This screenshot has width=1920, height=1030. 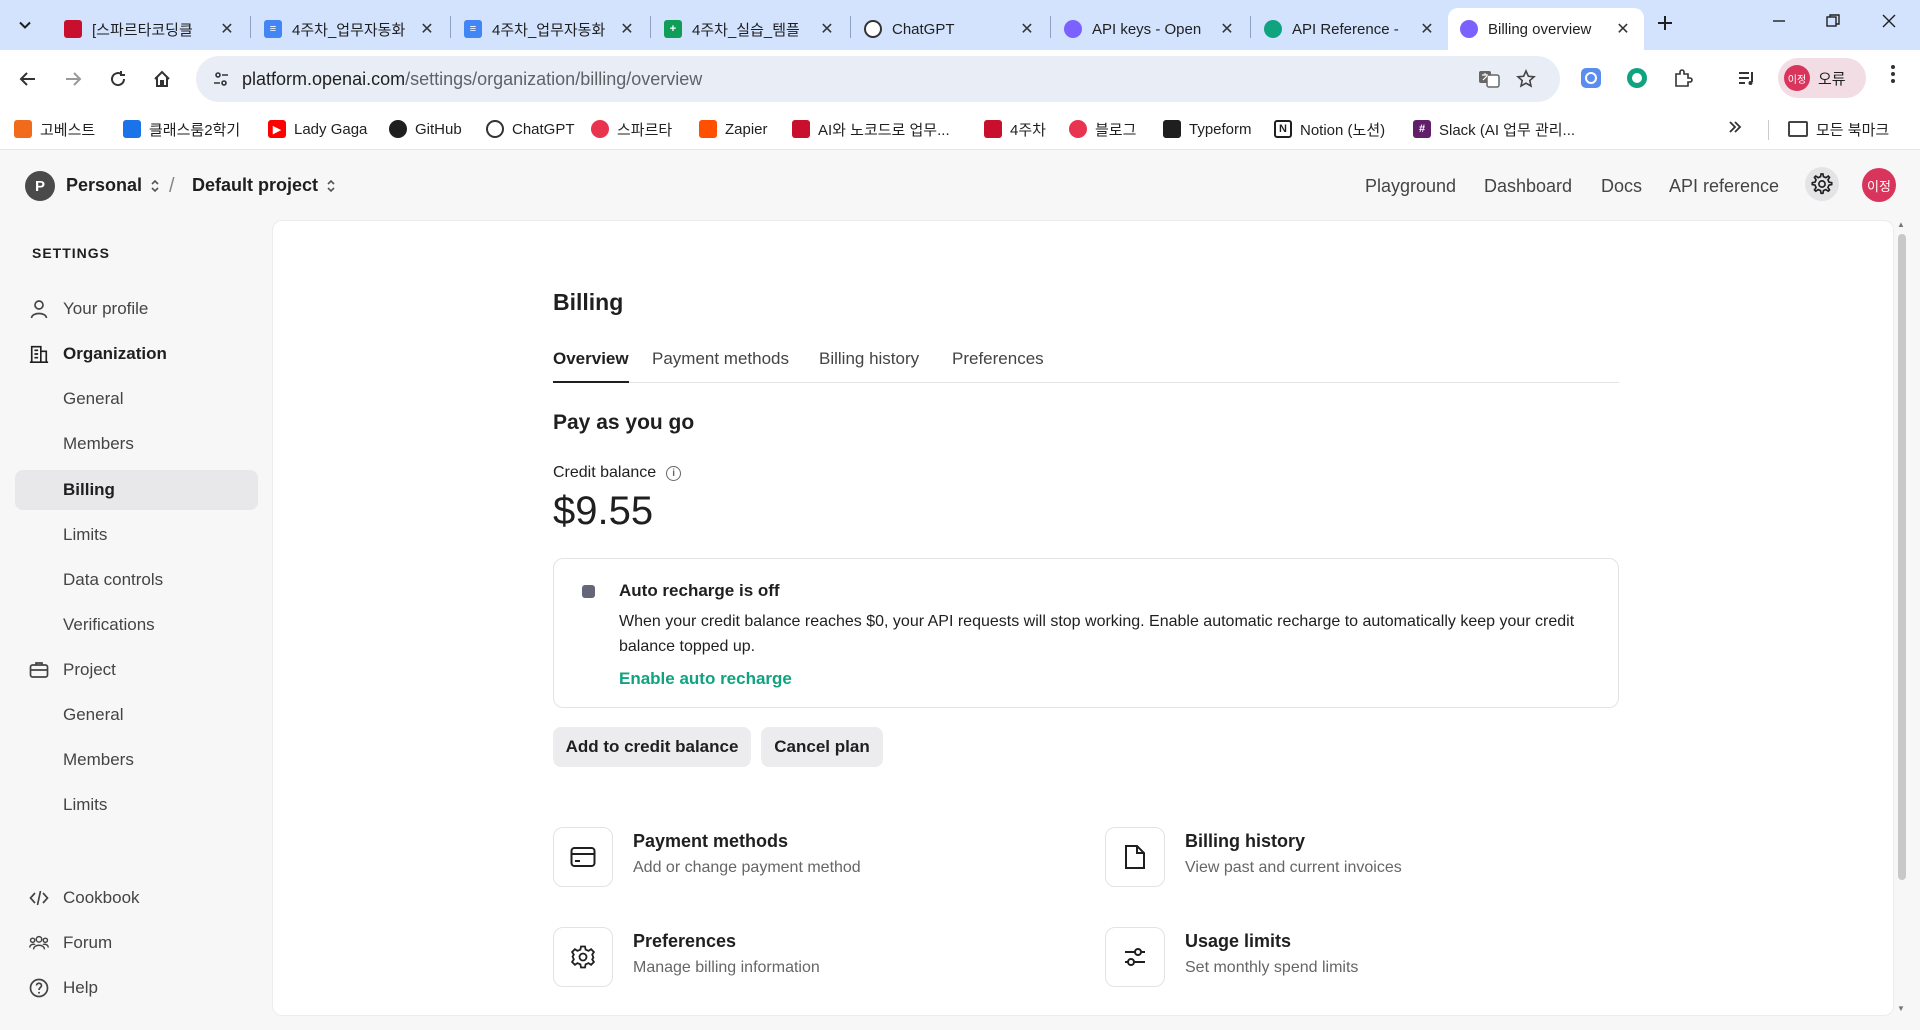 I want to click on back-button, so click(x=28, y=79).